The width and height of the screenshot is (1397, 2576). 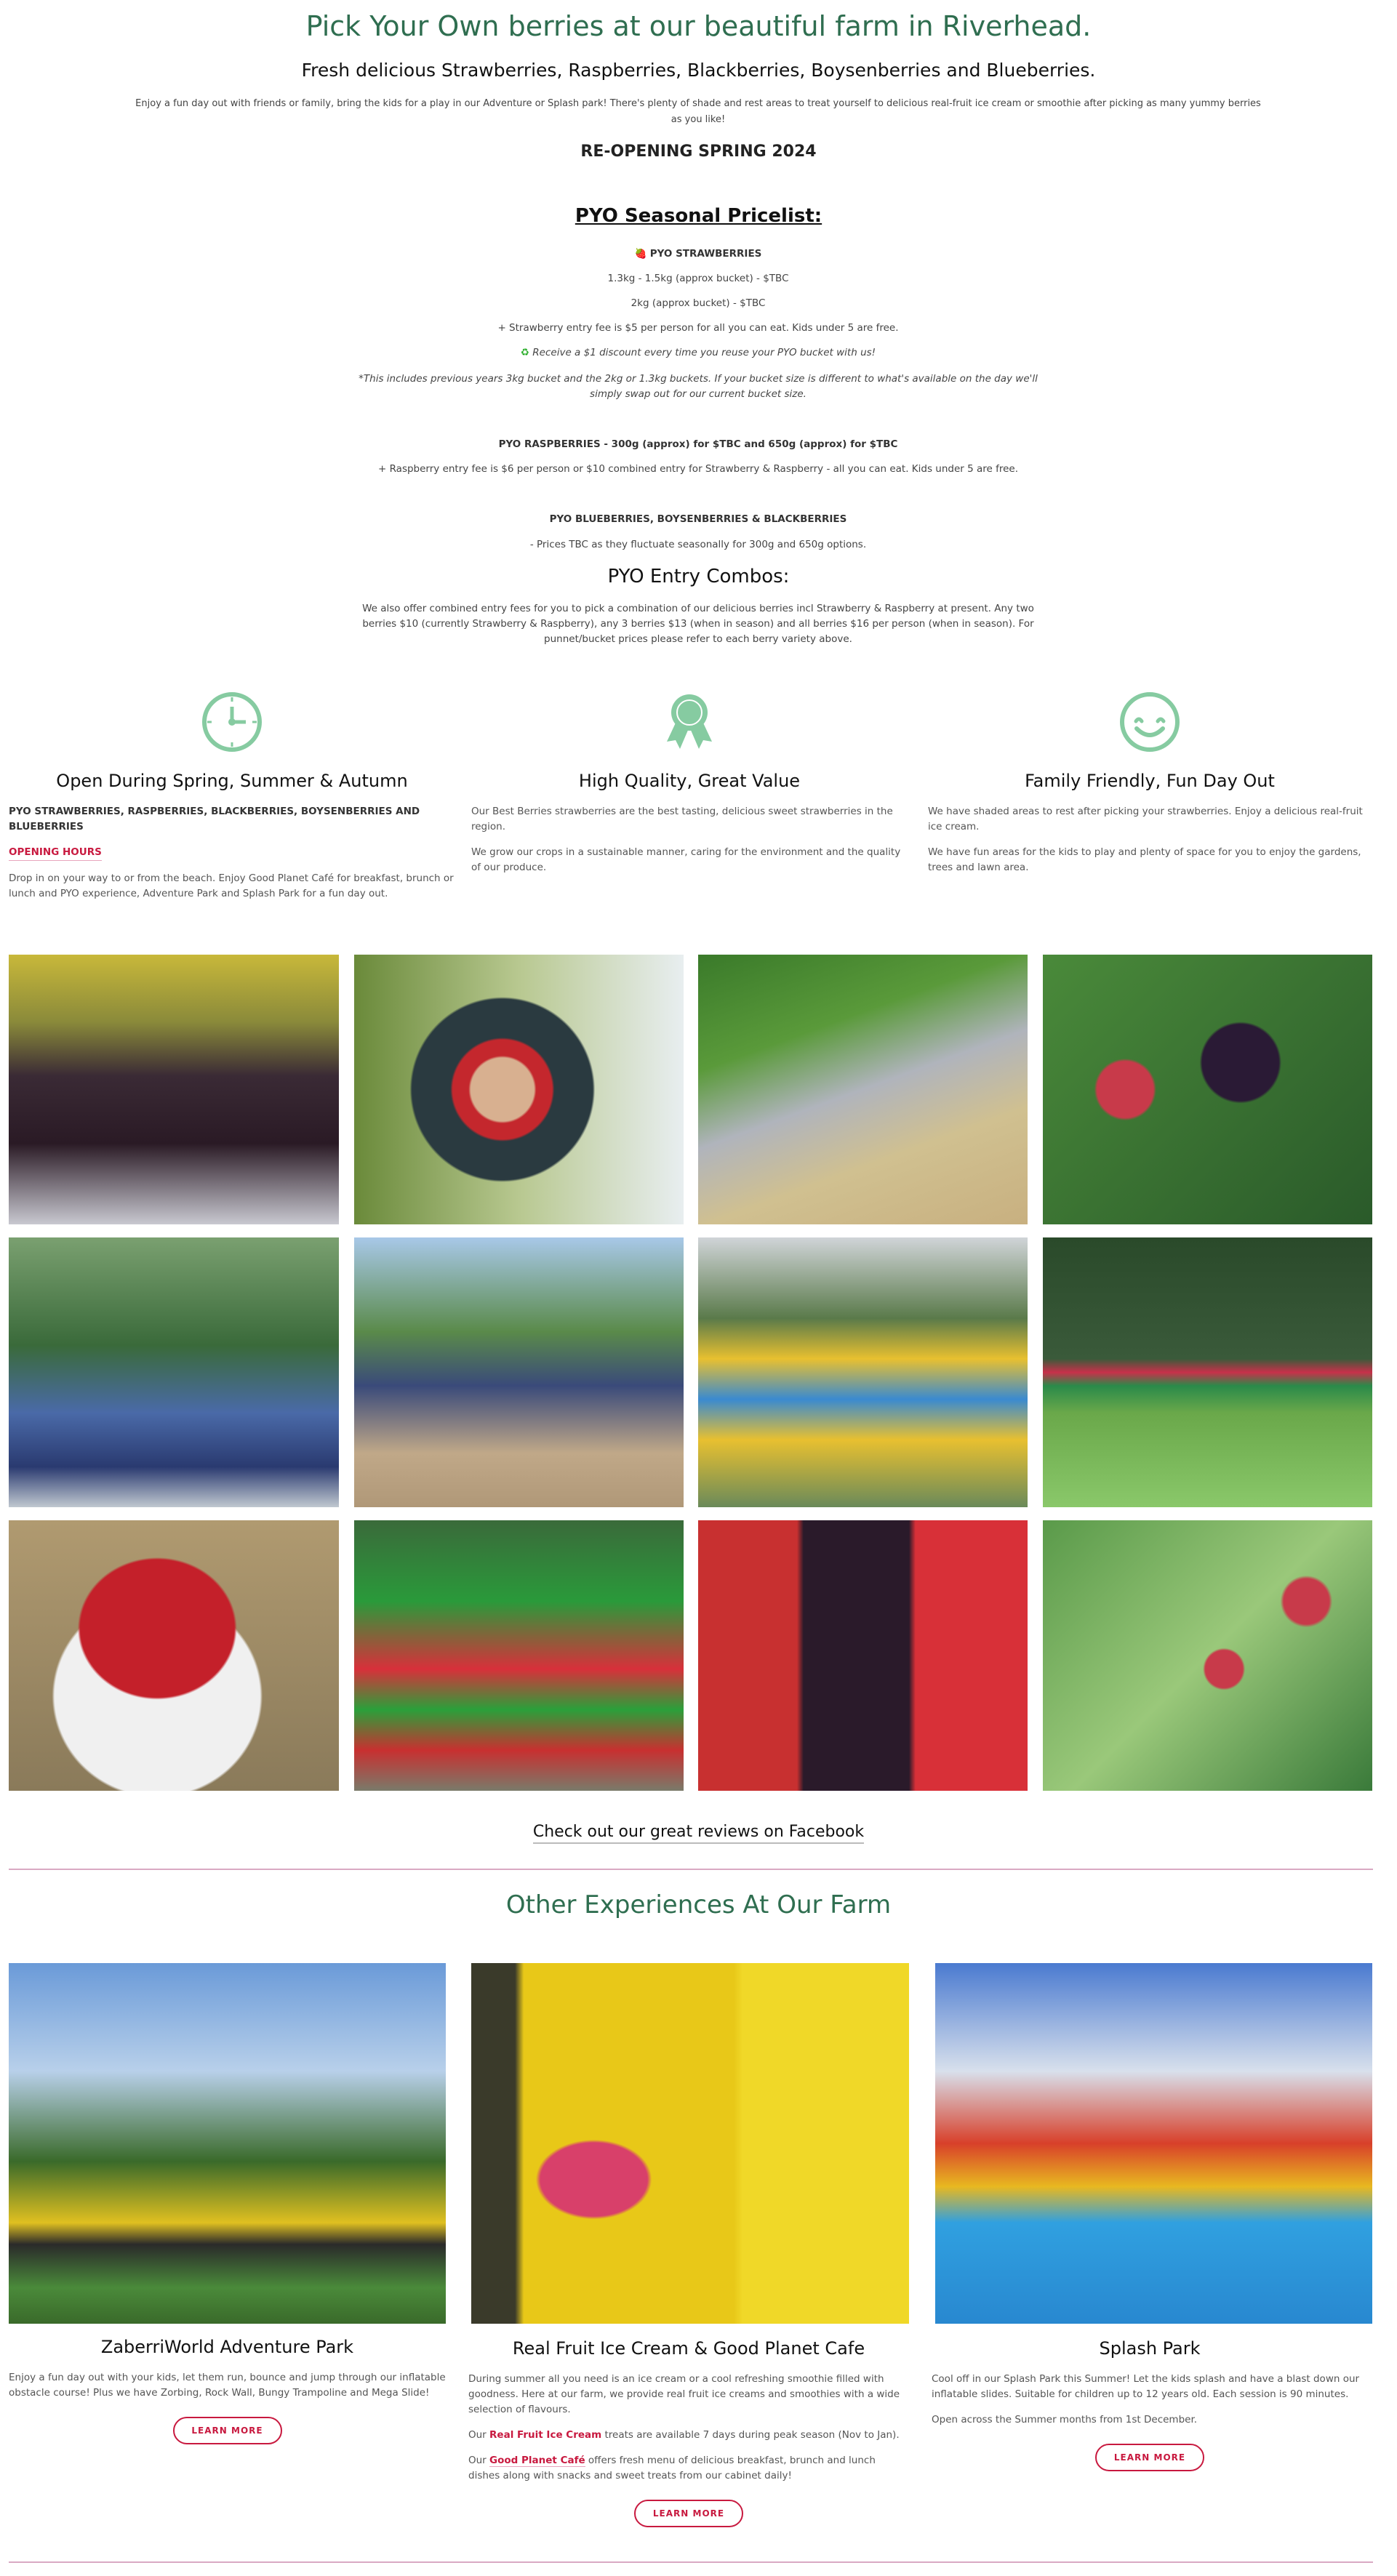 What do you see at coordinates (545, 2435) in the screenshot?
I see `real-fruit-ice-cream-link: Real Fruit Ice Cream` at bounding box center [545, 2435].